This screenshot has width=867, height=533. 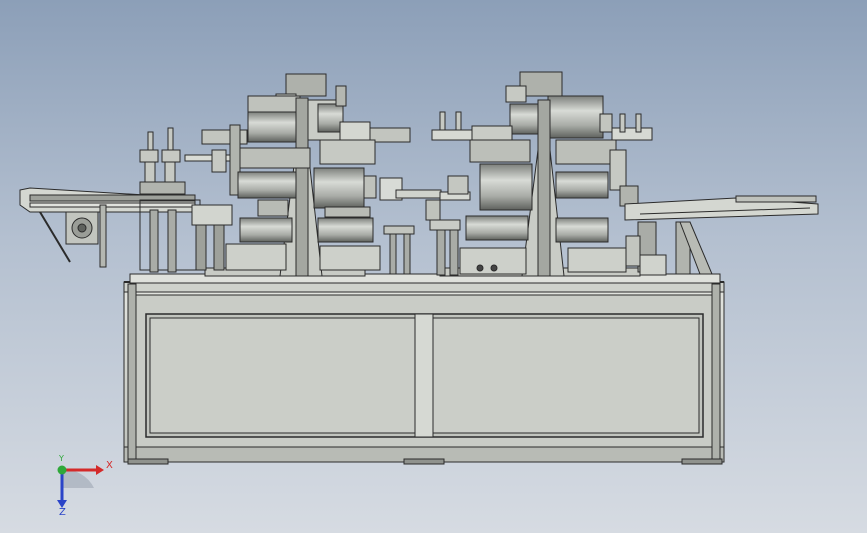 What do you see at coordinates (83, 487) in the screenshot?
I see `coordinate-triad: X Y Z` at bounding box center [83, 487].